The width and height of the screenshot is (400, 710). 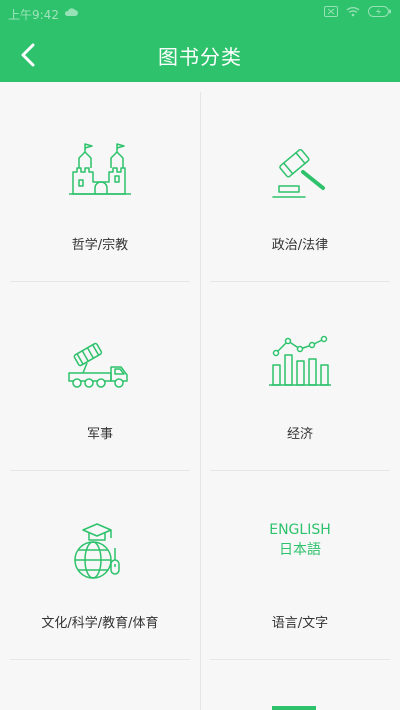 What do you see at coordinates (300, 540) in the screenshot?
I see `language-text-icon: ENGLISH 日本語` at bounding box center [300, 540].